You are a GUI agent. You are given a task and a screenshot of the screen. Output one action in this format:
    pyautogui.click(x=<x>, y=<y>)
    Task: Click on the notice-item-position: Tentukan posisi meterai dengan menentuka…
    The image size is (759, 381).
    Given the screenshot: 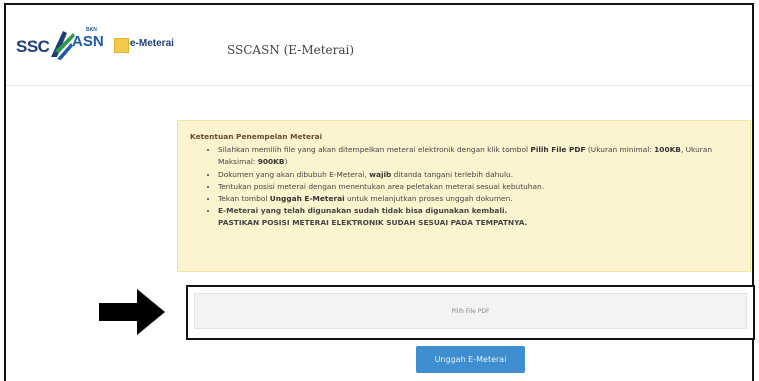 What is the action you would take?
    pyautogui.click(x=478, y=187)
    